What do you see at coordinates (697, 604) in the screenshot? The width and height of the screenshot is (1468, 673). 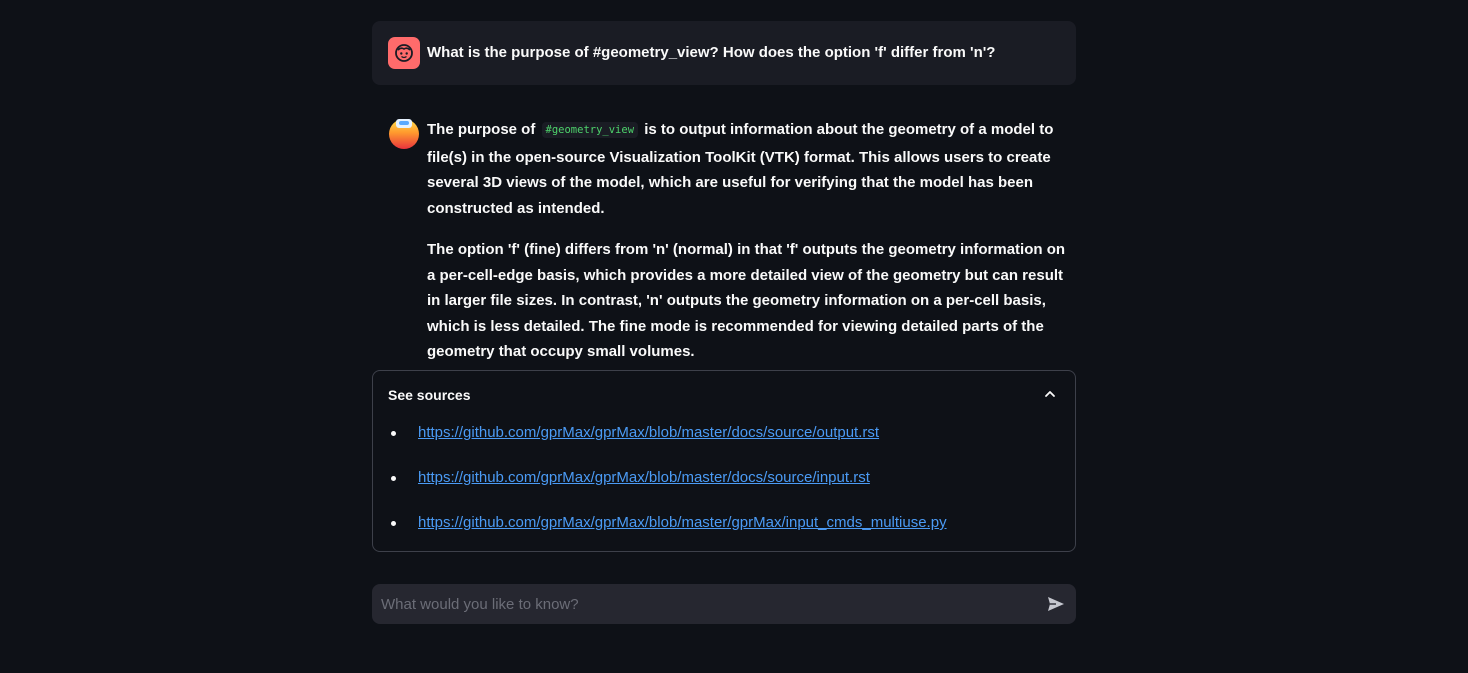 I see `chat-input` at bounding box center [697, 604].